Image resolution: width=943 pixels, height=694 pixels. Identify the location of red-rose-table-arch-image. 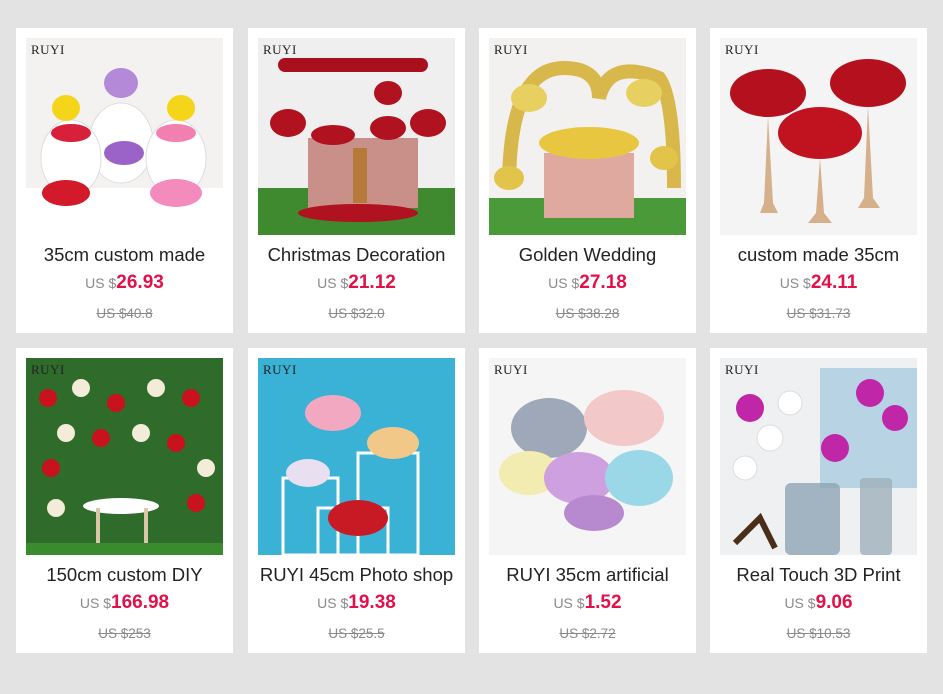
(356, 136).